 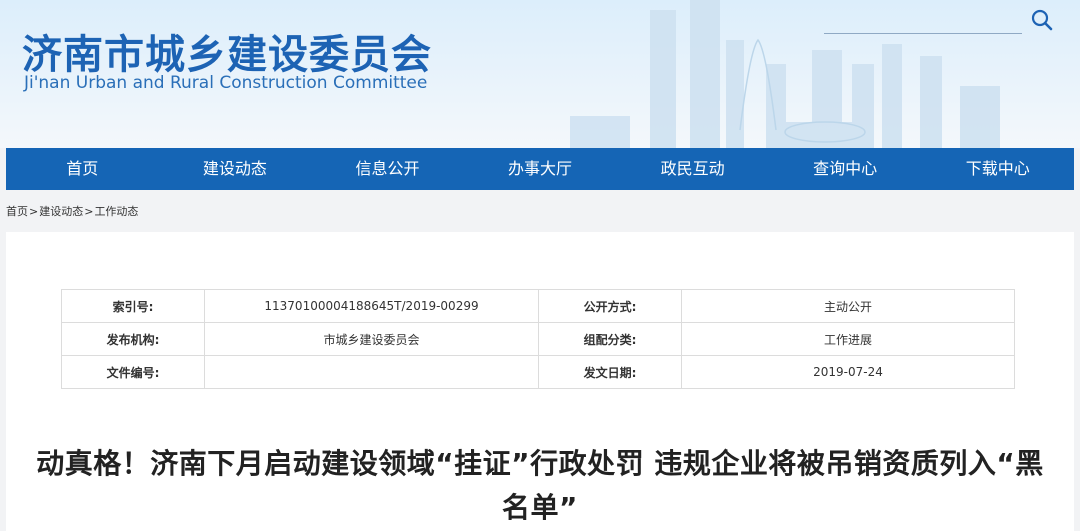 What do you see at coordinates (61, 211) in the screenshot?
I see `breadcrumb-section: 建设动态` at bounding box center [61, 211].